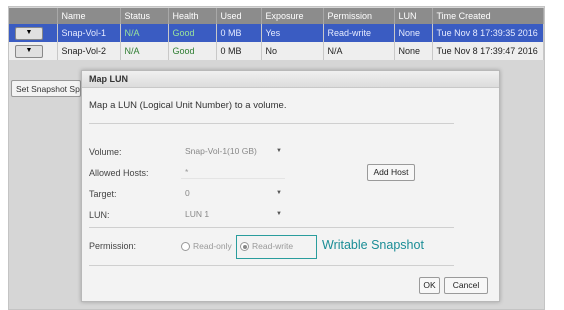 The image size is (564, 310). What do you see at coordinates (373, 245) in the screenshot?
I see `annotation-label: Writable Snapshot` at bounding box center [373, 245].